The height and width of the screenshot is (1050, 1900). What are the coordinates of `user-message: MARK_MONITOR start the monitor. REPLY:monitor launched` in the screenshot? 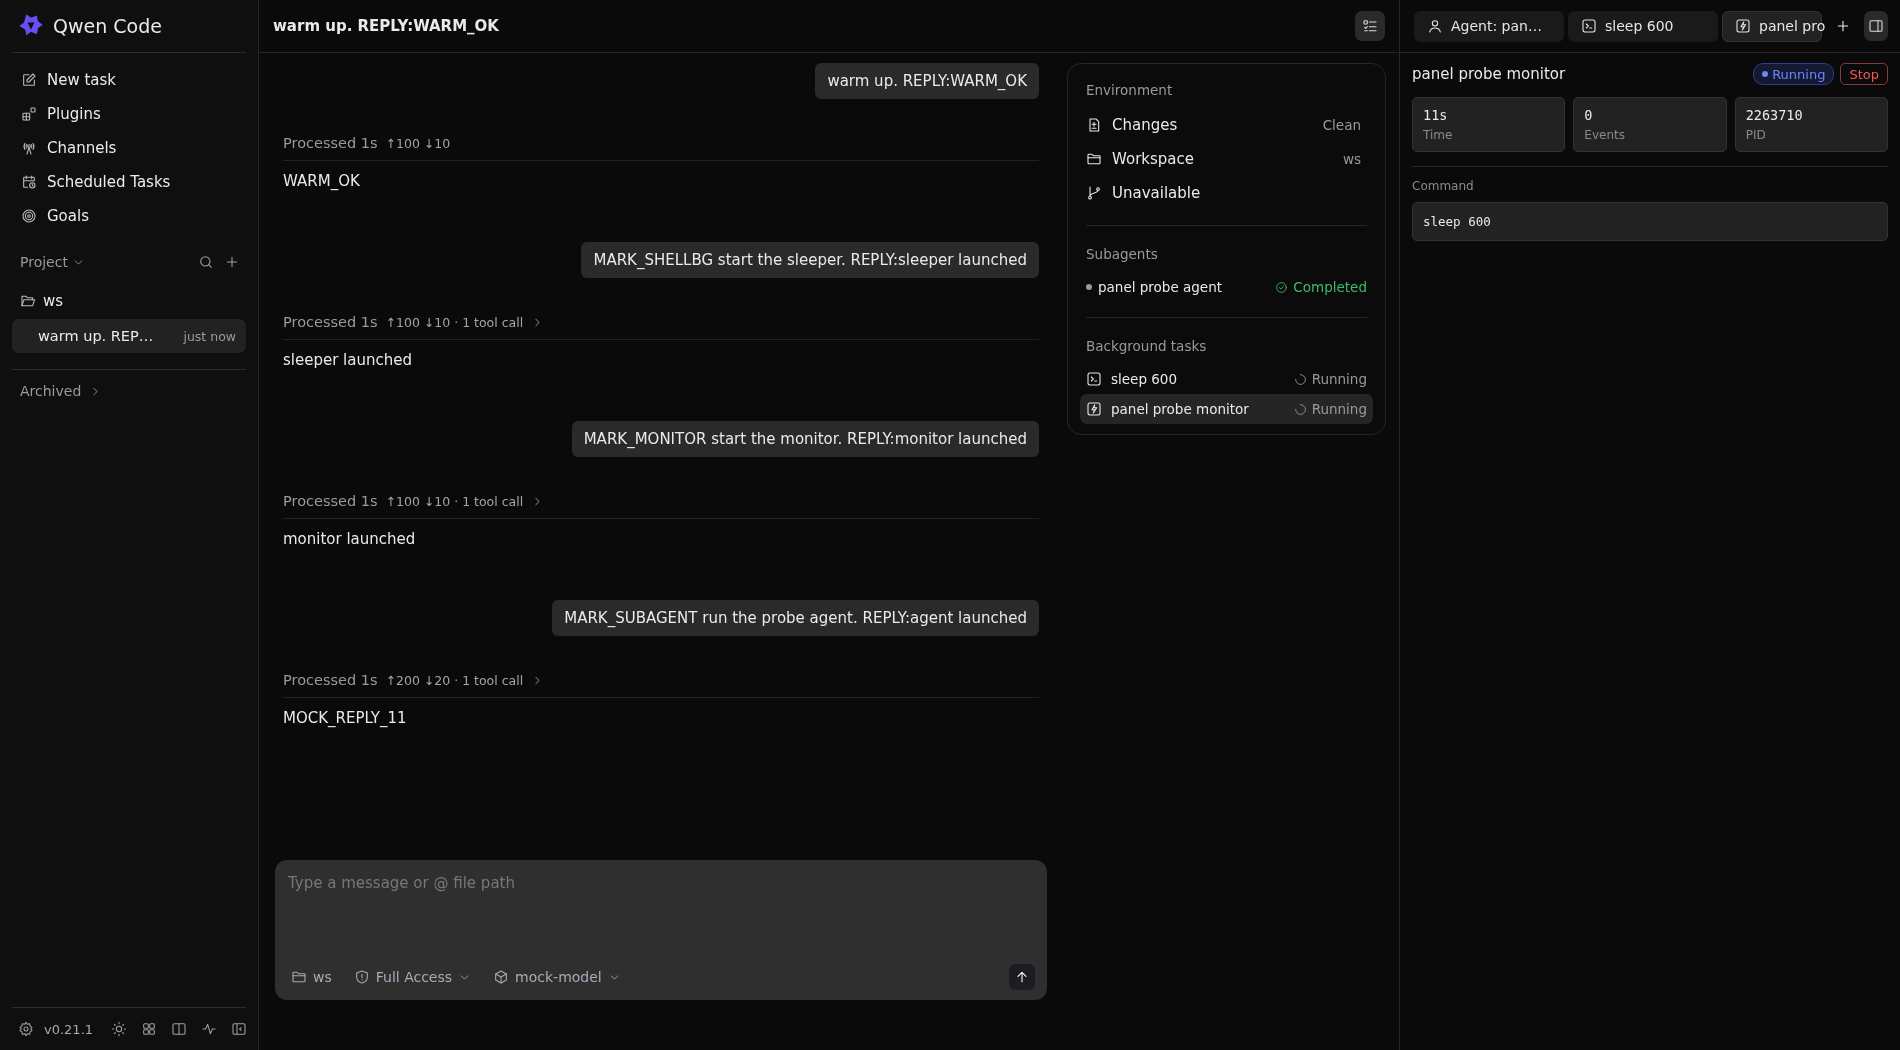 It's located at (805, 439).